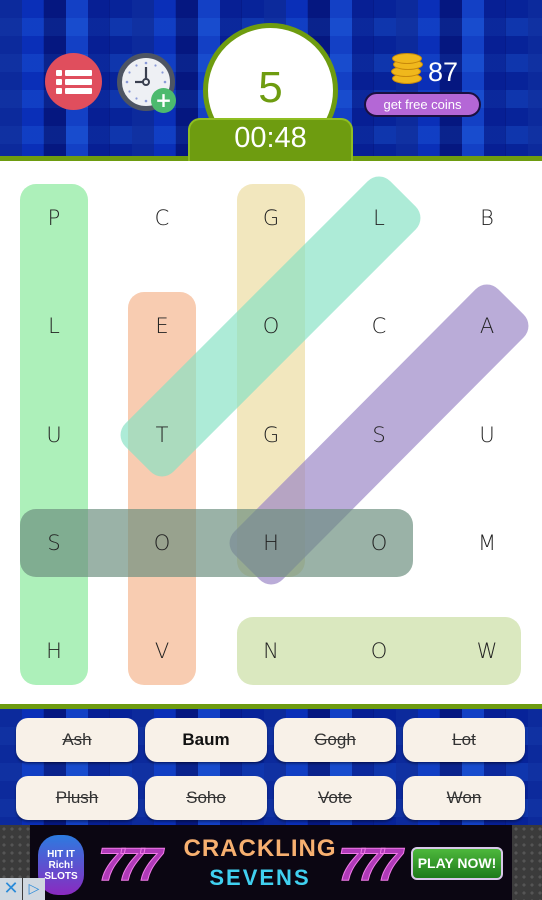 The height and width of the screenshot is (900, 542). I want to click on grid-cell: M, so click(487, 543).